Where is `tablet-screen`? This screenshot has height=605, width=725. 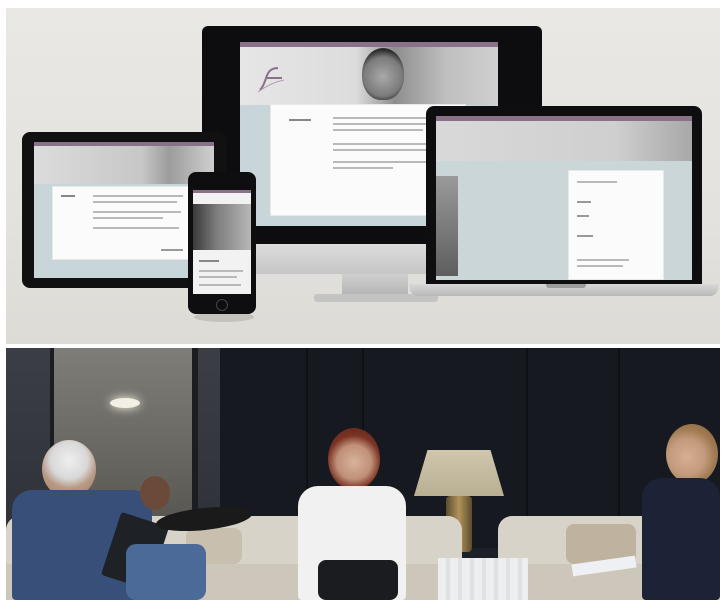
tablet-screen is located at coordinates (124, 210).